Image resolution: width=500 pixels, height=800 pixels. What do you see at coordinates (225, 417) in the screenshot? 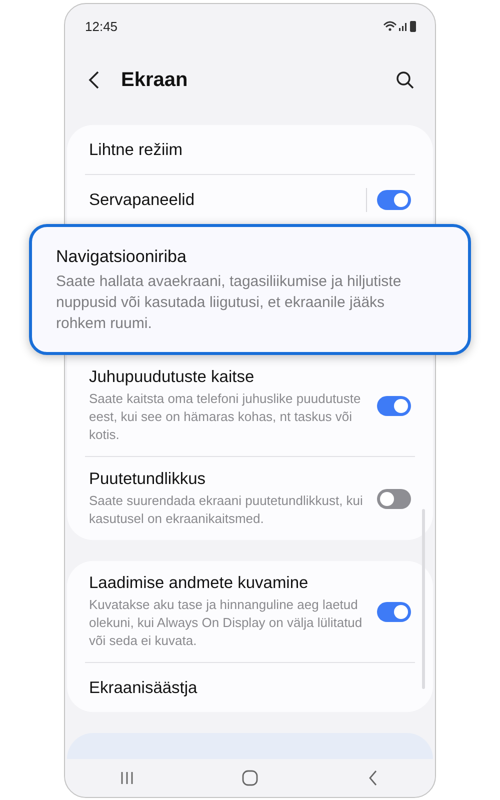
I see `setting-description: Saate kaitsta oma telefoni juhuslike puudutuste eest, kui see on hämaras kohas, nt taskus või kotis.` at bounding box center [225, 417].